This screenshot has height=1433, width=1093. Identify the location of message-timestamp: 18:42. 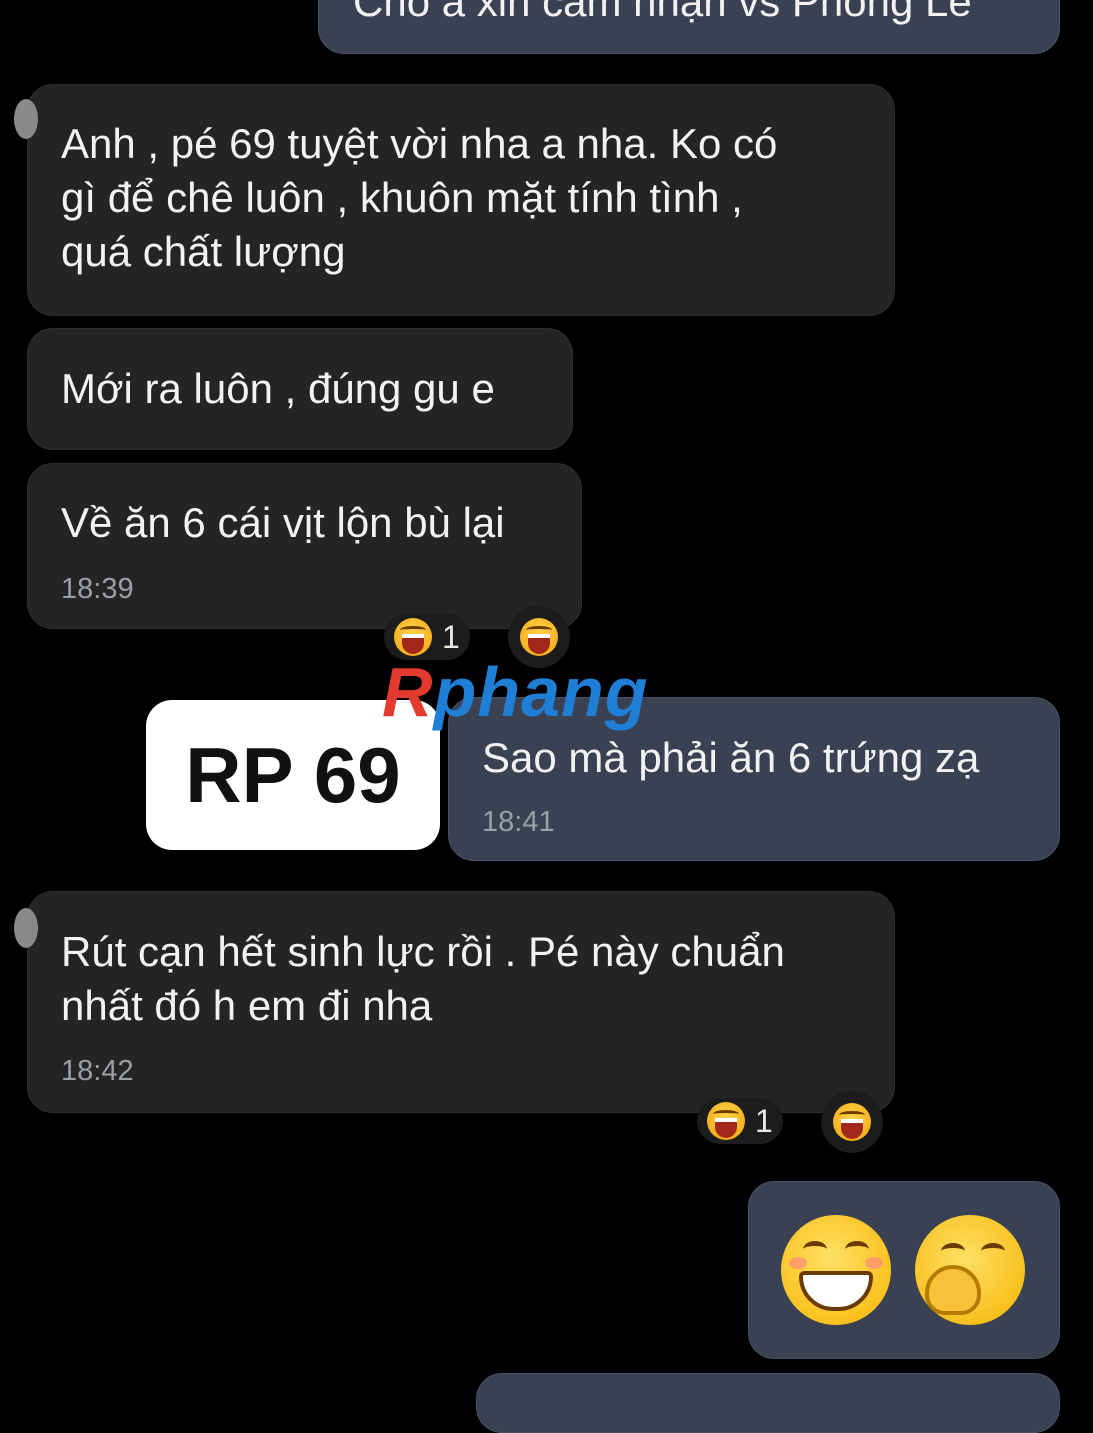
(97, 1071).